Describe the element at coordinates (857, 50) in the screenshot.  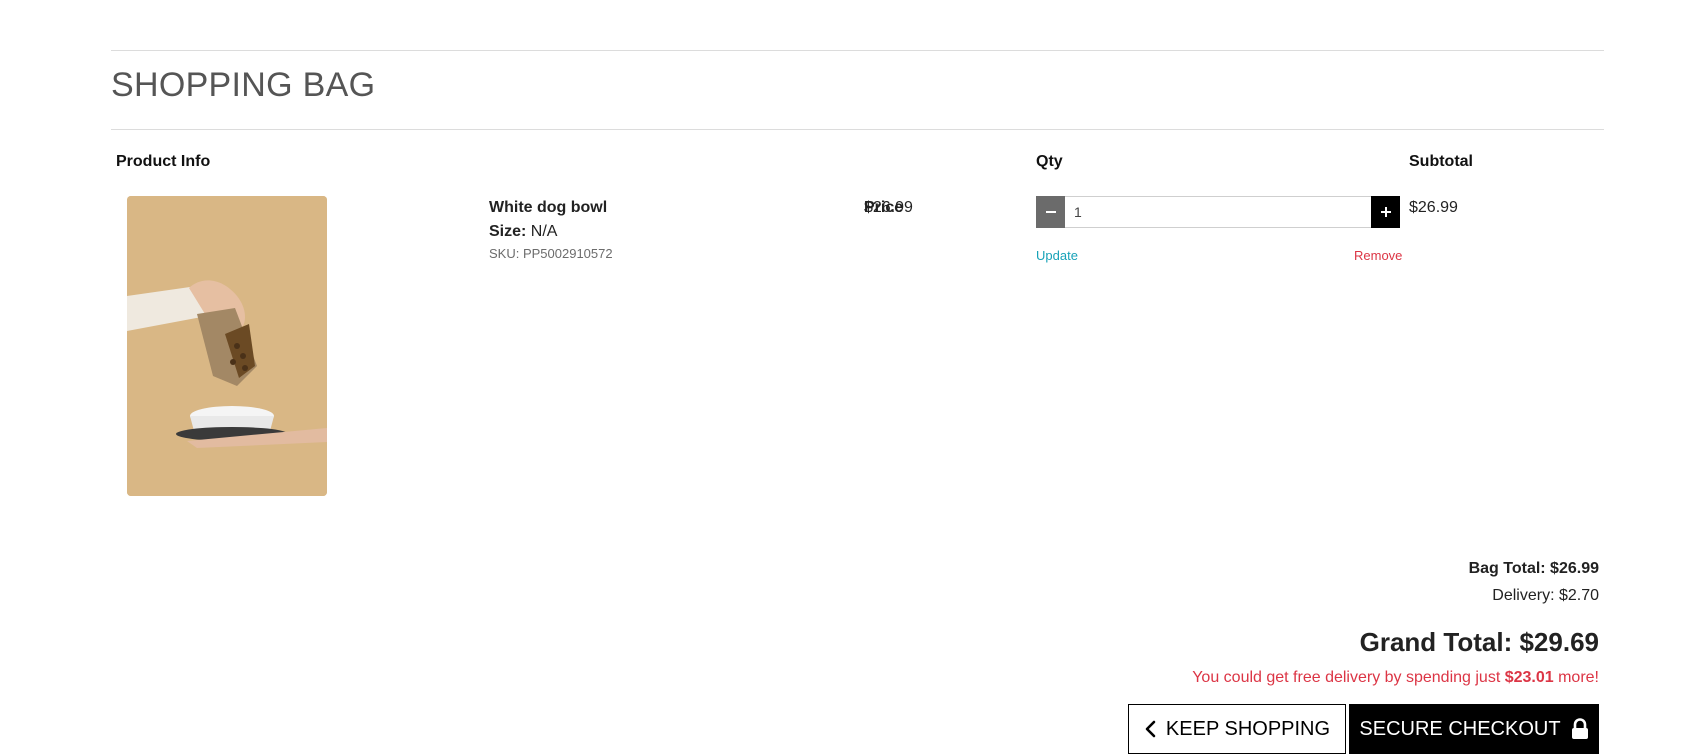
I see `top-divider` at that location.